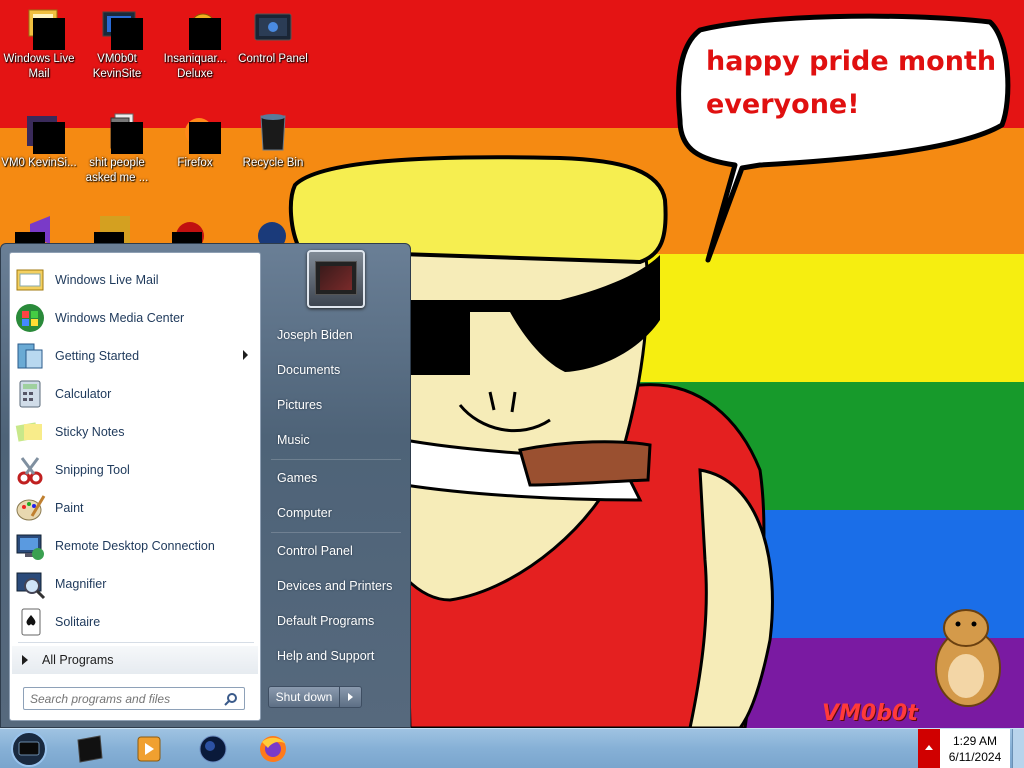 The height and width of the screenshot is (768, 1024). I want to click on desktop-icon-recycle-bin: Recycle Bin, so click(273, 141).